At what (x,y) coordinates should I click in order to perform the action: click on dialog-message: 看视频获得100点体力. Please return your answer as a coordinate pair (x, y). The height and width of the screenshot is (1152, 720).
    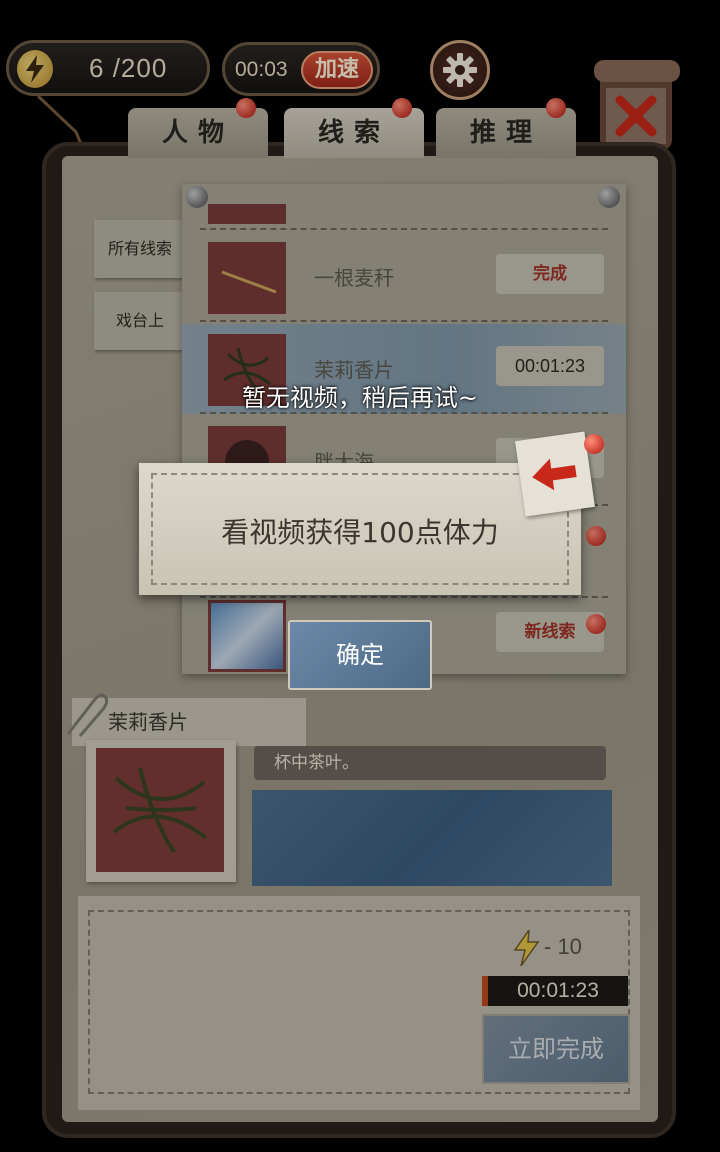
    Looking at the image, I should click on (360, 532).